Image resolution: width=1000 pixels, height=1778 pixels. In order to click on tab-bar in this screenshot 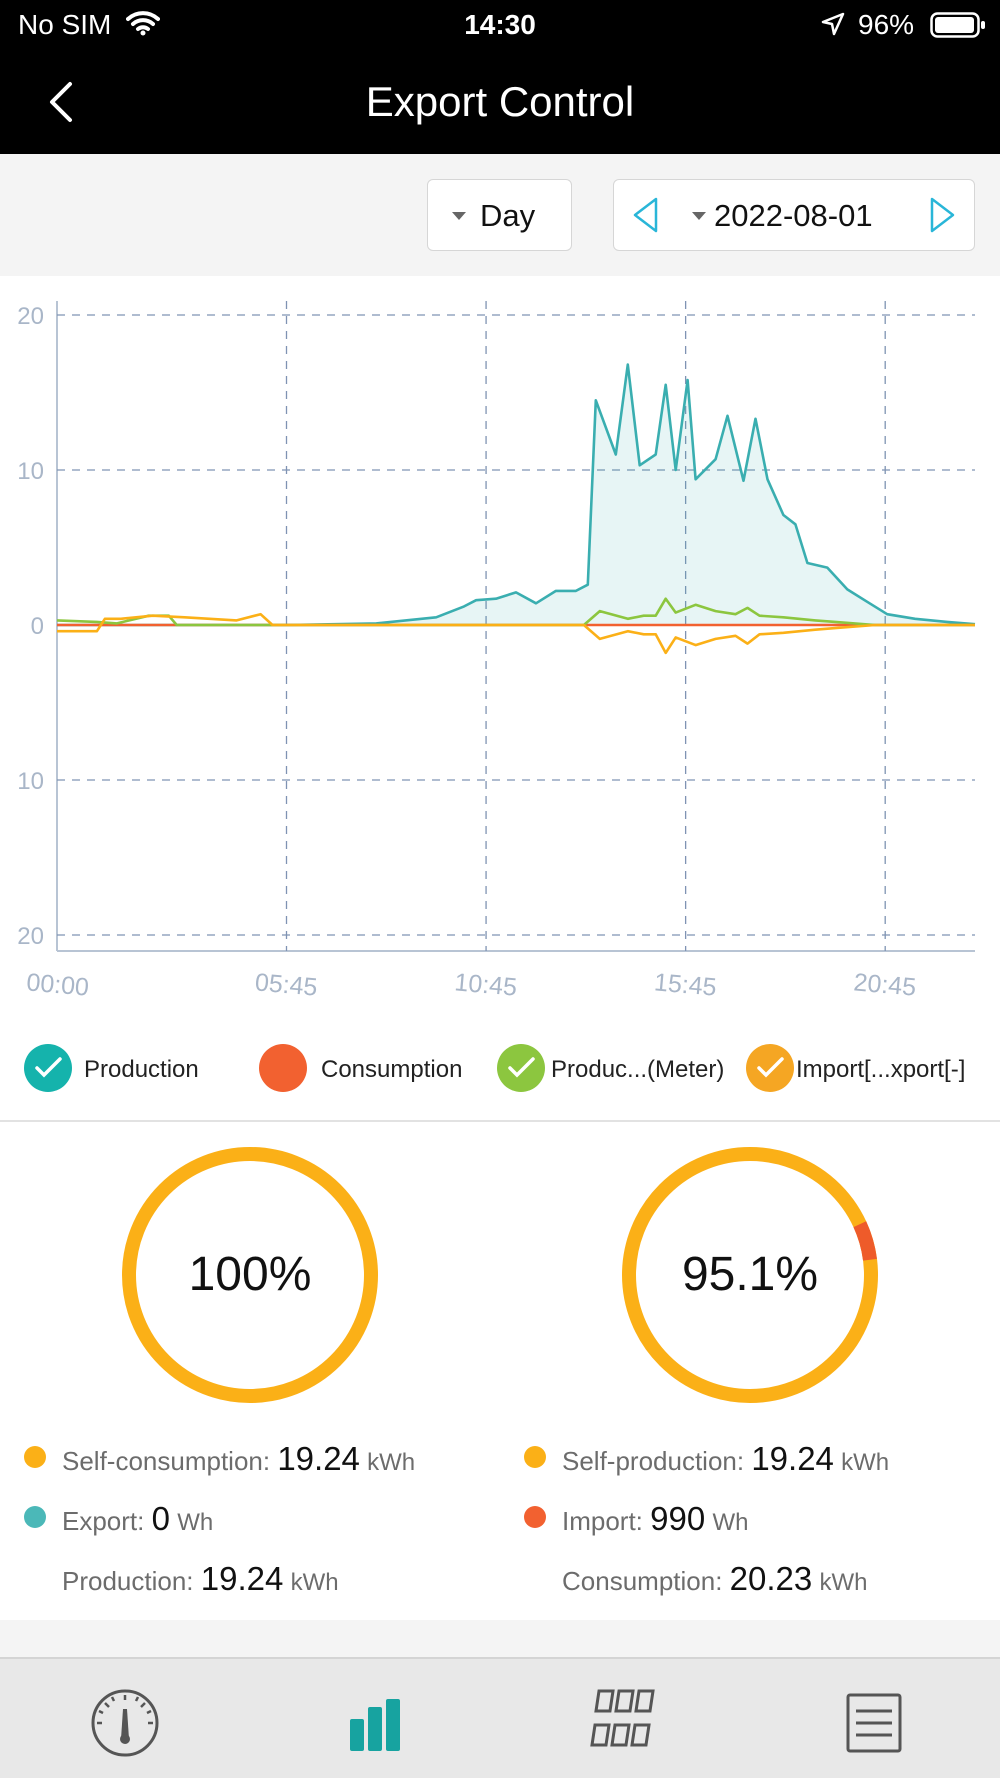, I will do `click(500, 1717)`.